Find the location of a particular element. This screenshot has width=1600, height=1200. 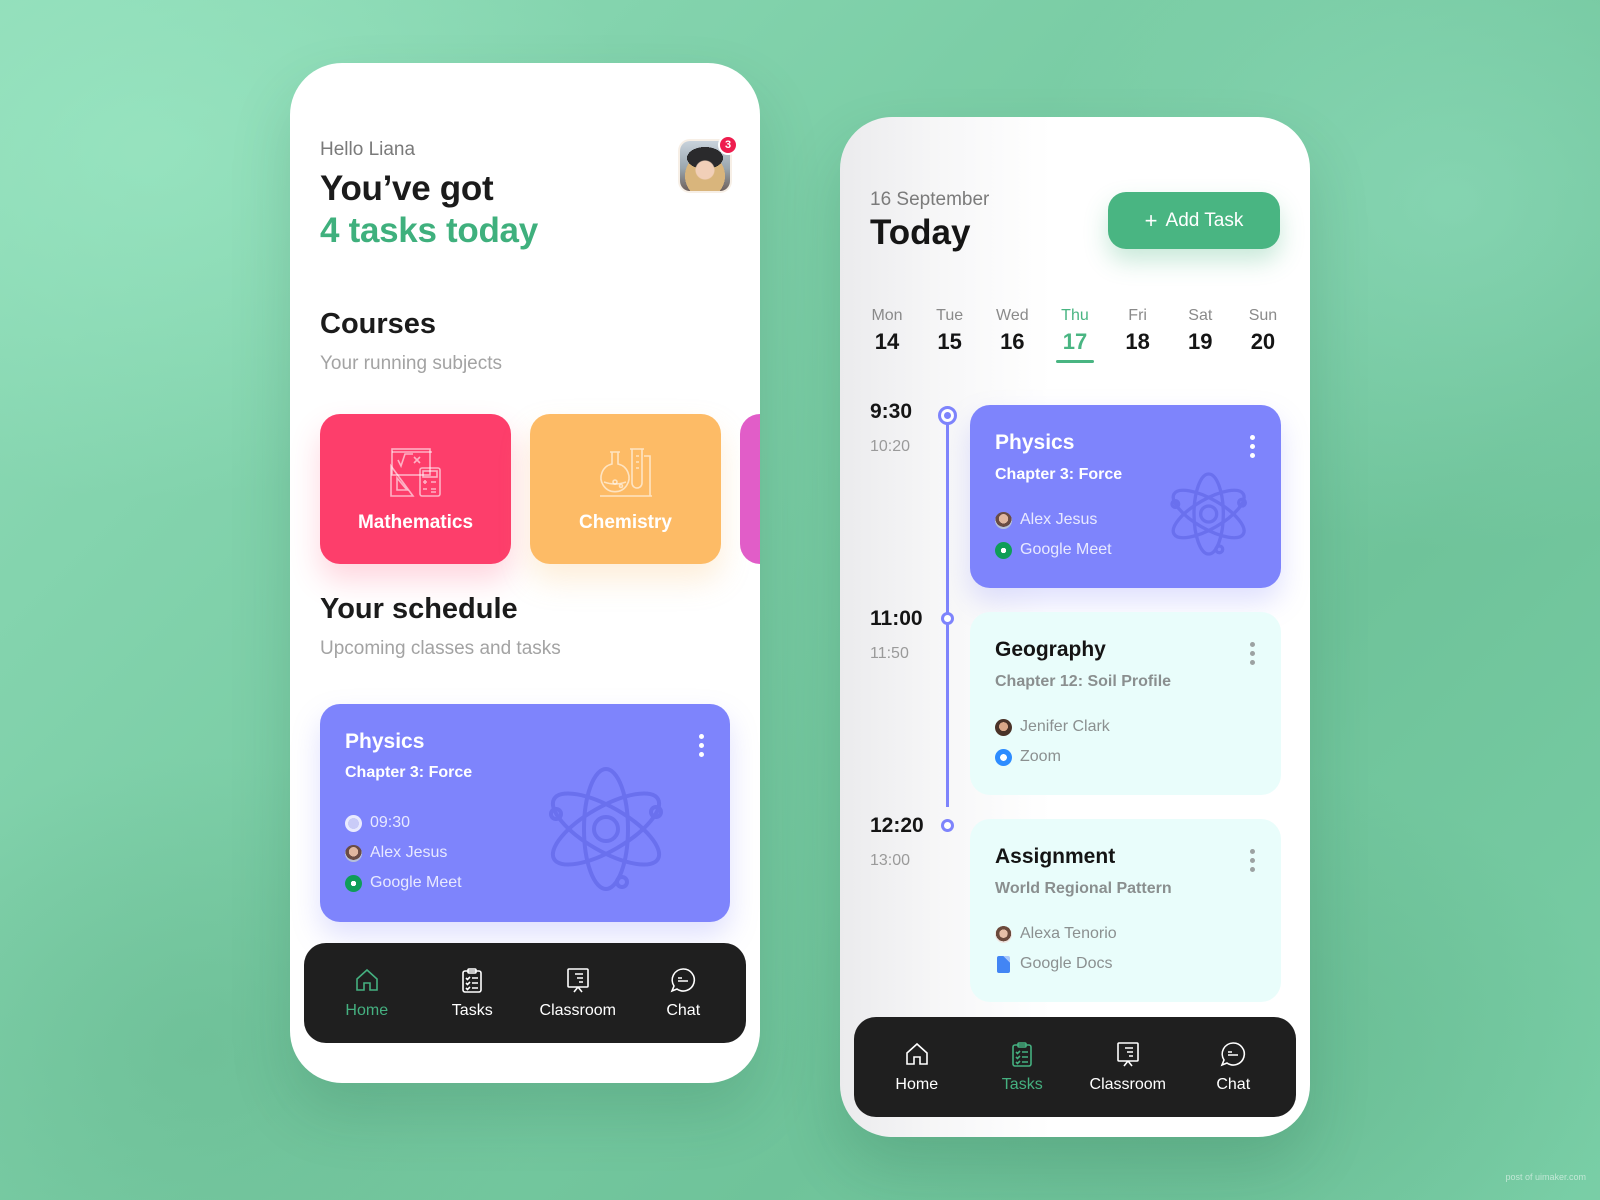

event-end-time: 10:20 is located at coordinates (890, 446).